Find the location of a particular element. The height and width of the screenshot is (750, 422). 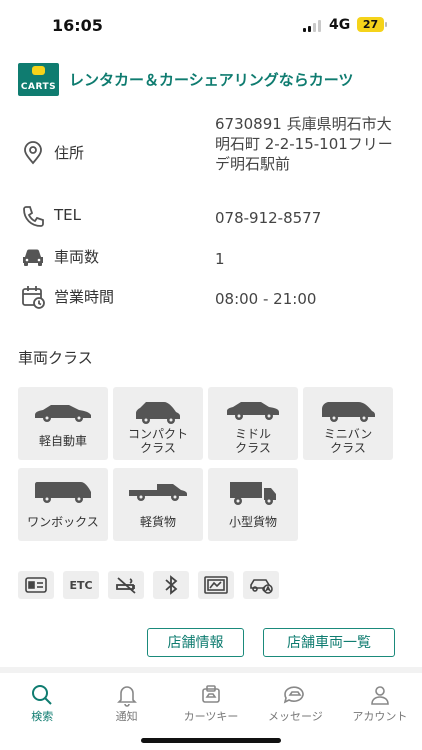

vehicle-count-row: 車両数 1 is located at coordinates (212, 257).